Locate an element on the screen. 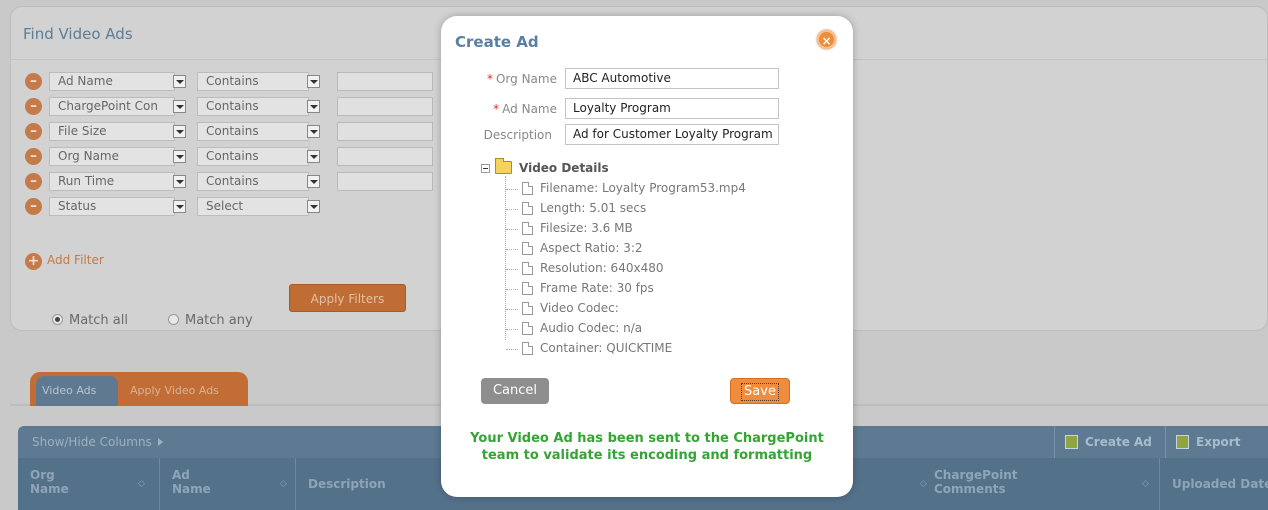  folder-icon is located at coordinates (503, 166).